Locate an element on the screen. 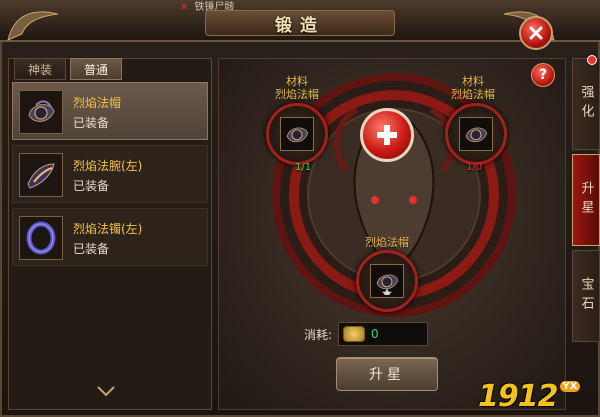 Image resolution: width=600 pixels, height=417 pixels. add-material-button is located at coordinates (387, 135).